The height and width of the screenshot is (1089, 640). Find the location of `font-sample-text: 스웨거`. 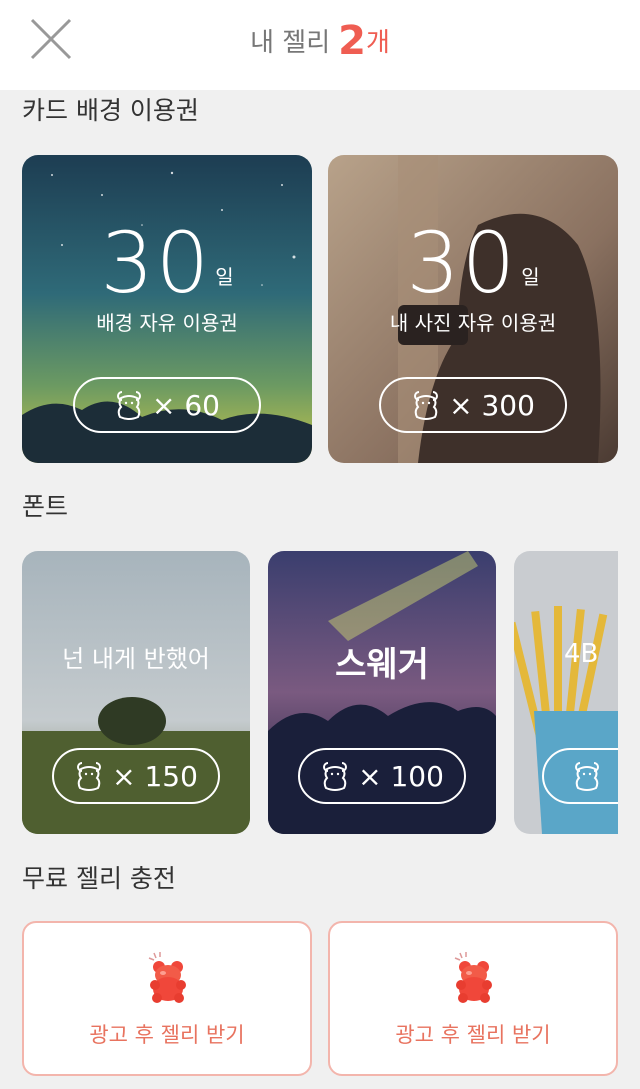

font-sample-text: 스웨거 is located at coordinates (382, 665).